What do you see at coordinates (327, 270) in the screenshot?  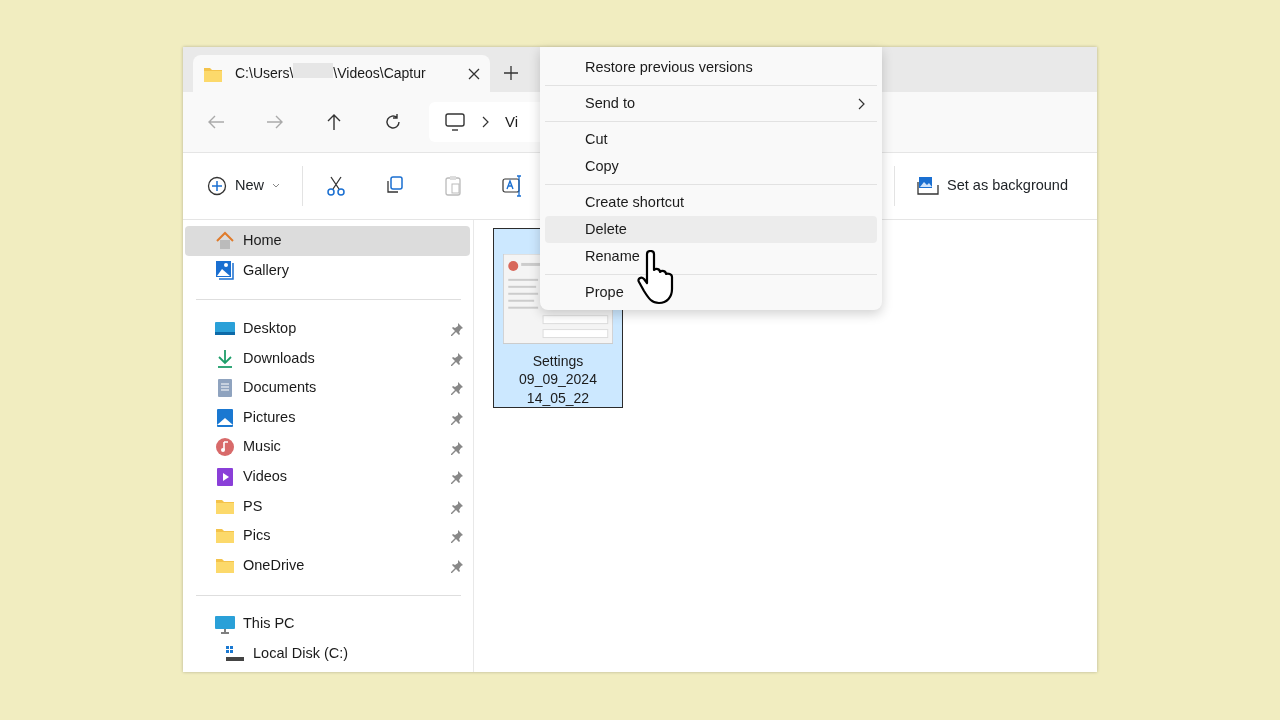 I see `sidebar-item: Gallery` at bounding box center [327, 270].